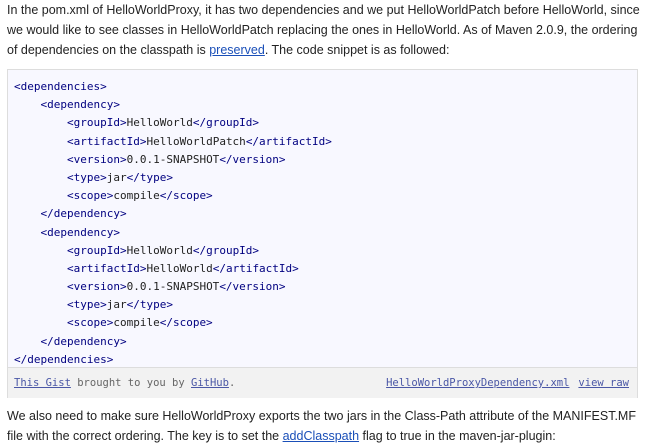 This screenshot has width=648, height=448. I want to click on this-gist-link: This Gist, so click(42, 383).